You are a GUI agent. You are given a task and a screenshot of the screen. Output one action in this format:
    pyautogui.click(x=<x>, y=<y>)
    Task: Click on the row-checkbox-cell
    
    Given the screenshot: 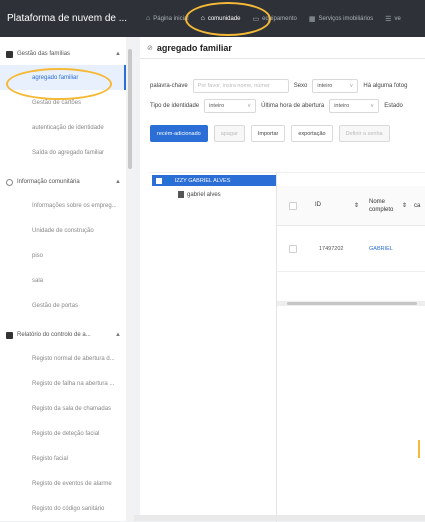 What is the action you would take?
    pyautogui.click(x=293, y=248)
    